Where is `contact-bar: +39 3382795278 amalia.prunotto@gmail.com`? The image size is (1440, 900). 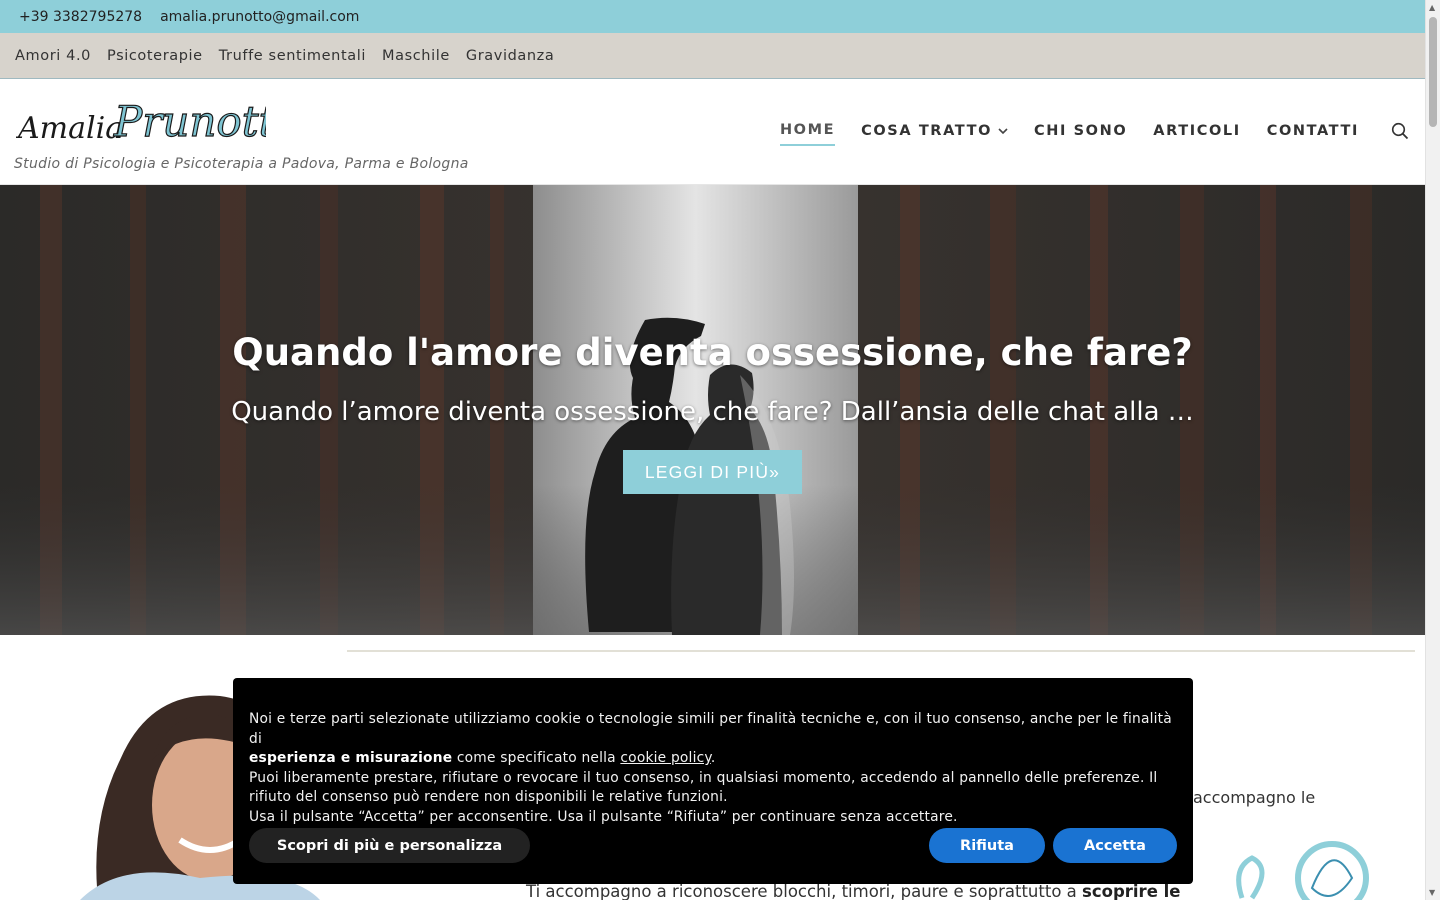 contact-bar: +39 3382795278 amalia.prunotto@gmail.com is located at coordinates (712, 16).